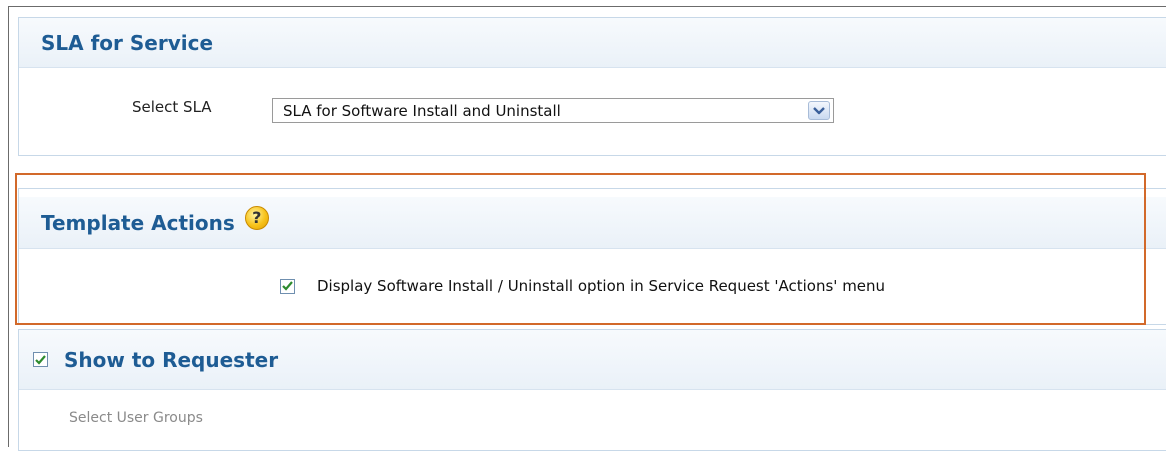 Image resolution: width=1166 pixels, height=451 pixels. I want to click on sla-dropdown: SLA for Software Install and Uninstall, so click(553, 110).